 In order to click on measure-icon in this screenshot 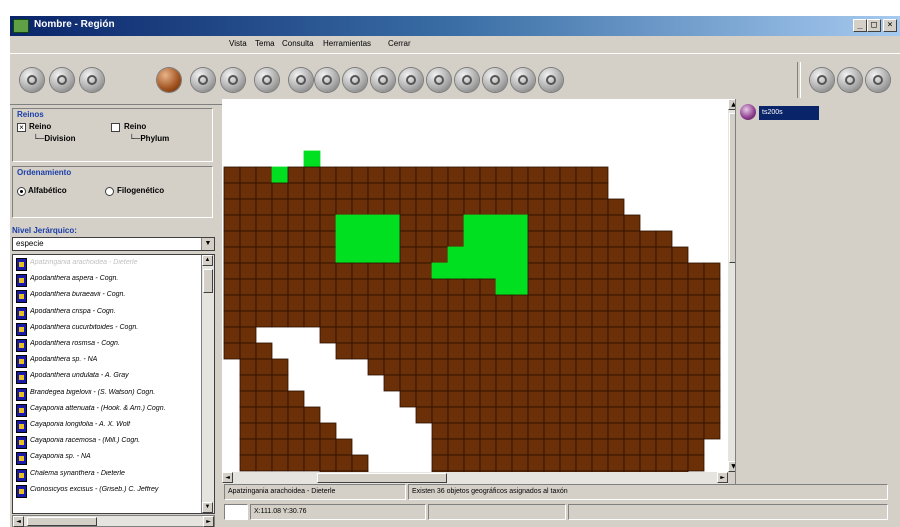, I will do `click(467, 80)`.